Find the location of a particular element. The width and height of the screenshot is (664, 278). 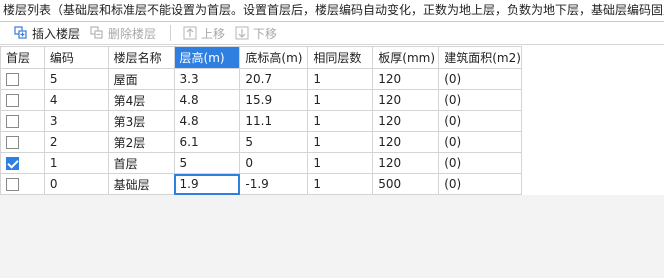

floor-height-cell: 5 is located at coordinates (207, 163).